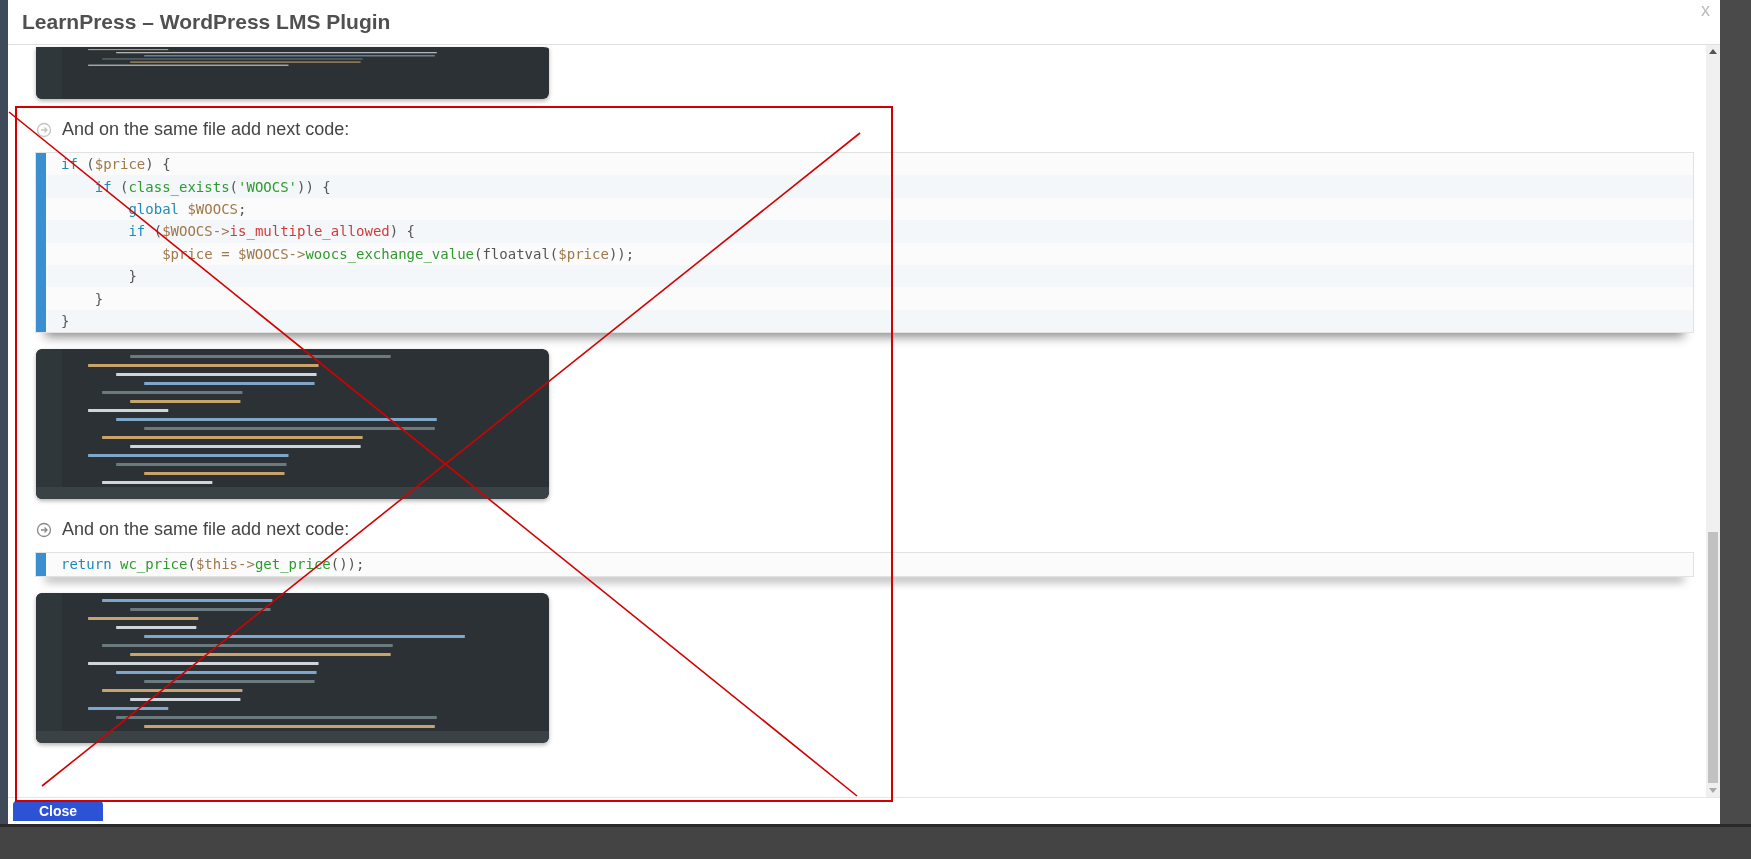  I want to click on scrollbar, so click(1713, 421).